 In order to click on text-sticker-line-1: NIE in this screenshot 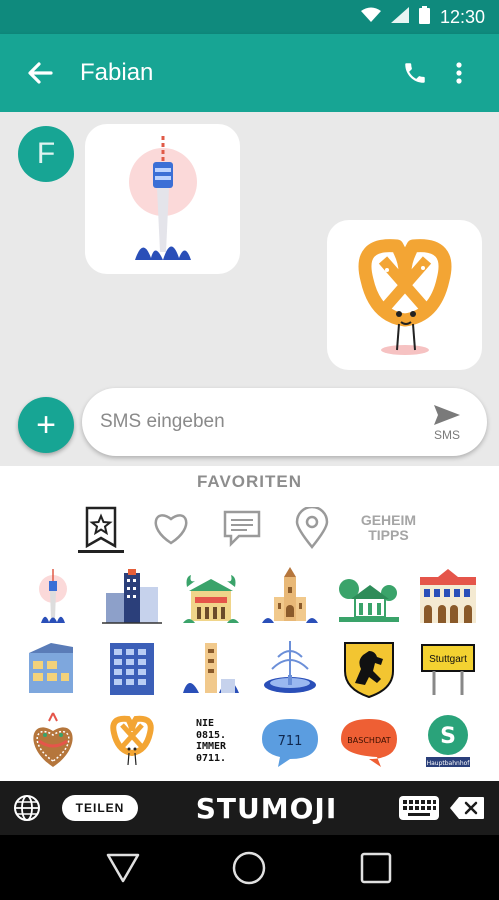, I will do `click(204, 723)`.